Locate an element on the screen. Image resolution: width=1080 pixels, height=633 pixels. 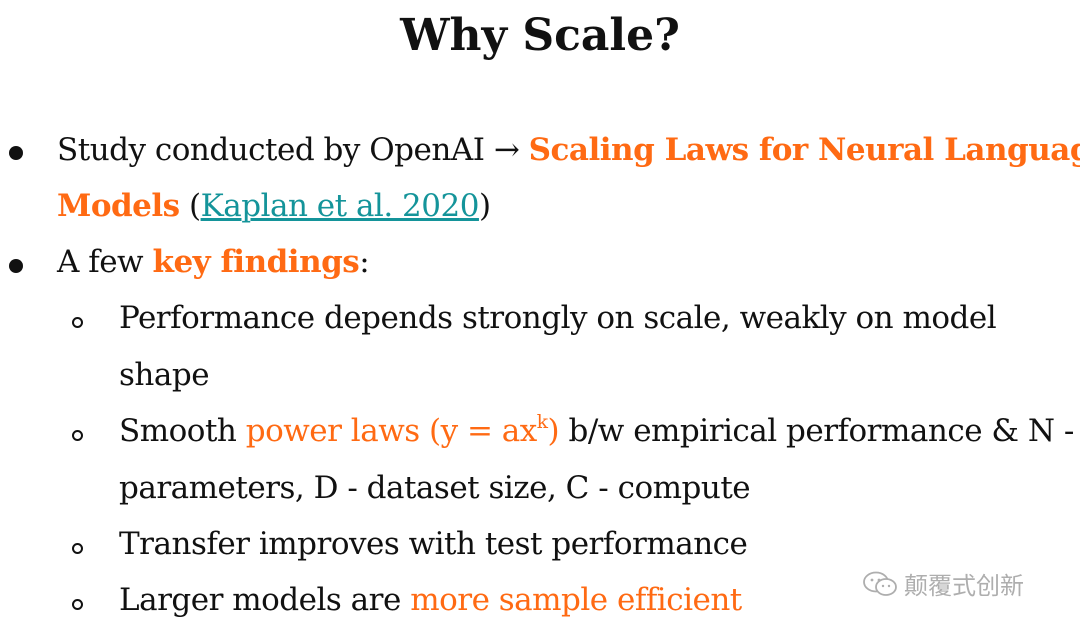
citation-link: Kaplan et al. 2020 is located at coordinates (340, 206).